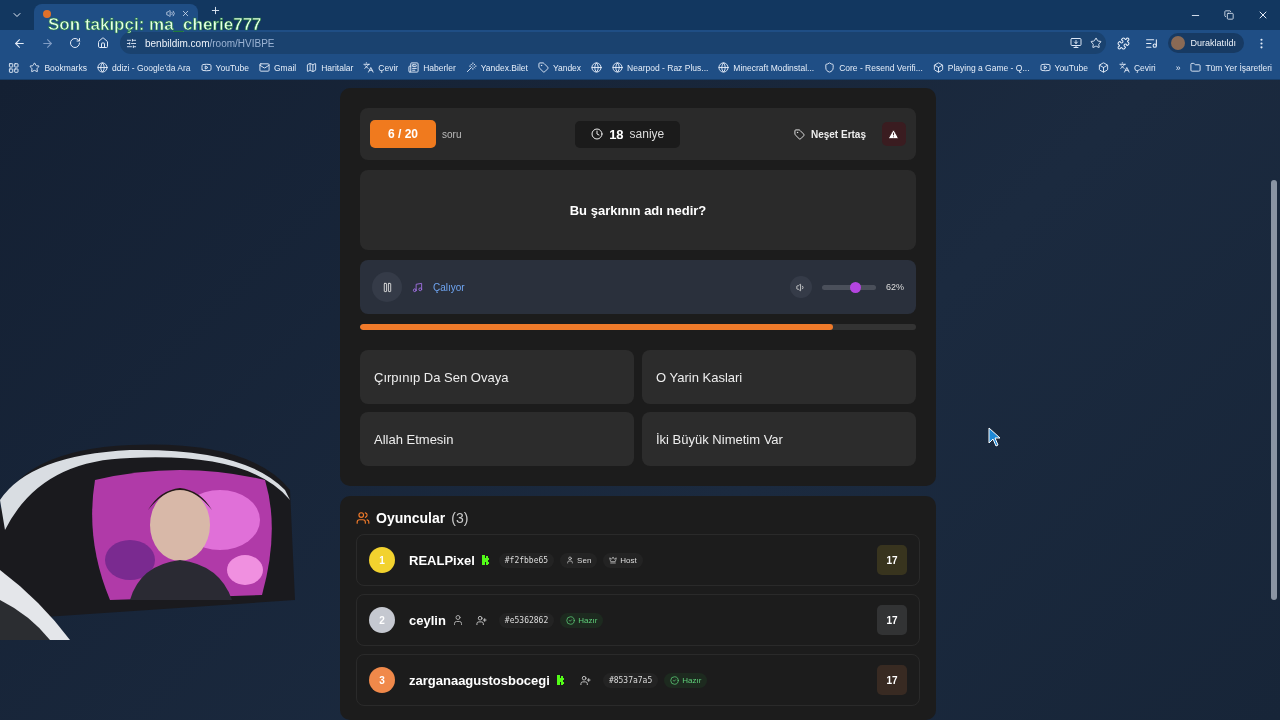 This screenshot has height=720, width=1280. Describe the element at coordinates (414, 67) in the screenshot. I see `newspaper-icon` at that location.